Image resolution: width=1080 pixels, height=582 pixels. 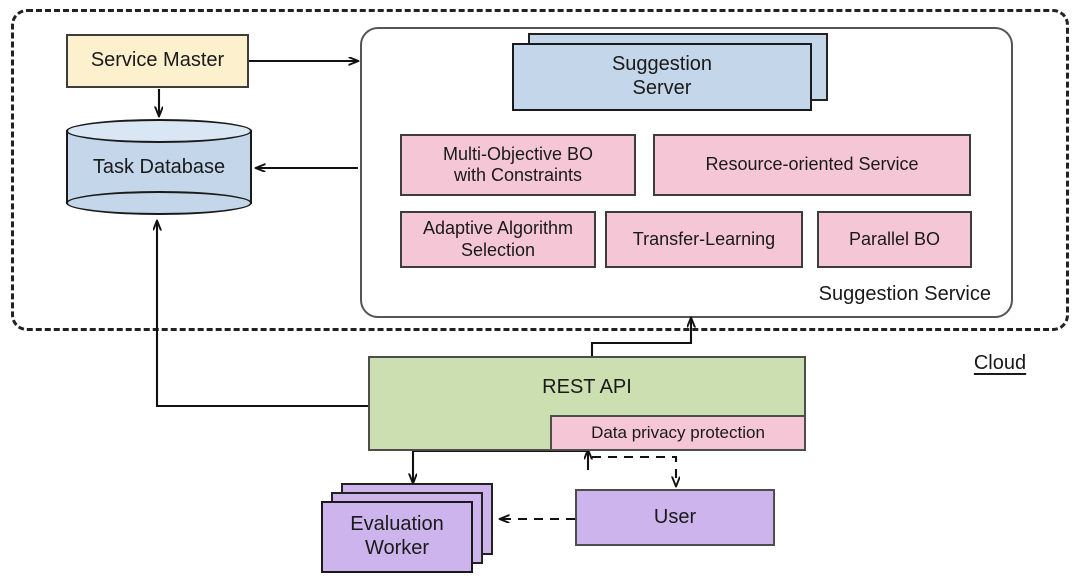 I want to click on edge-restapi-to-database, so click(x=262, y=314).